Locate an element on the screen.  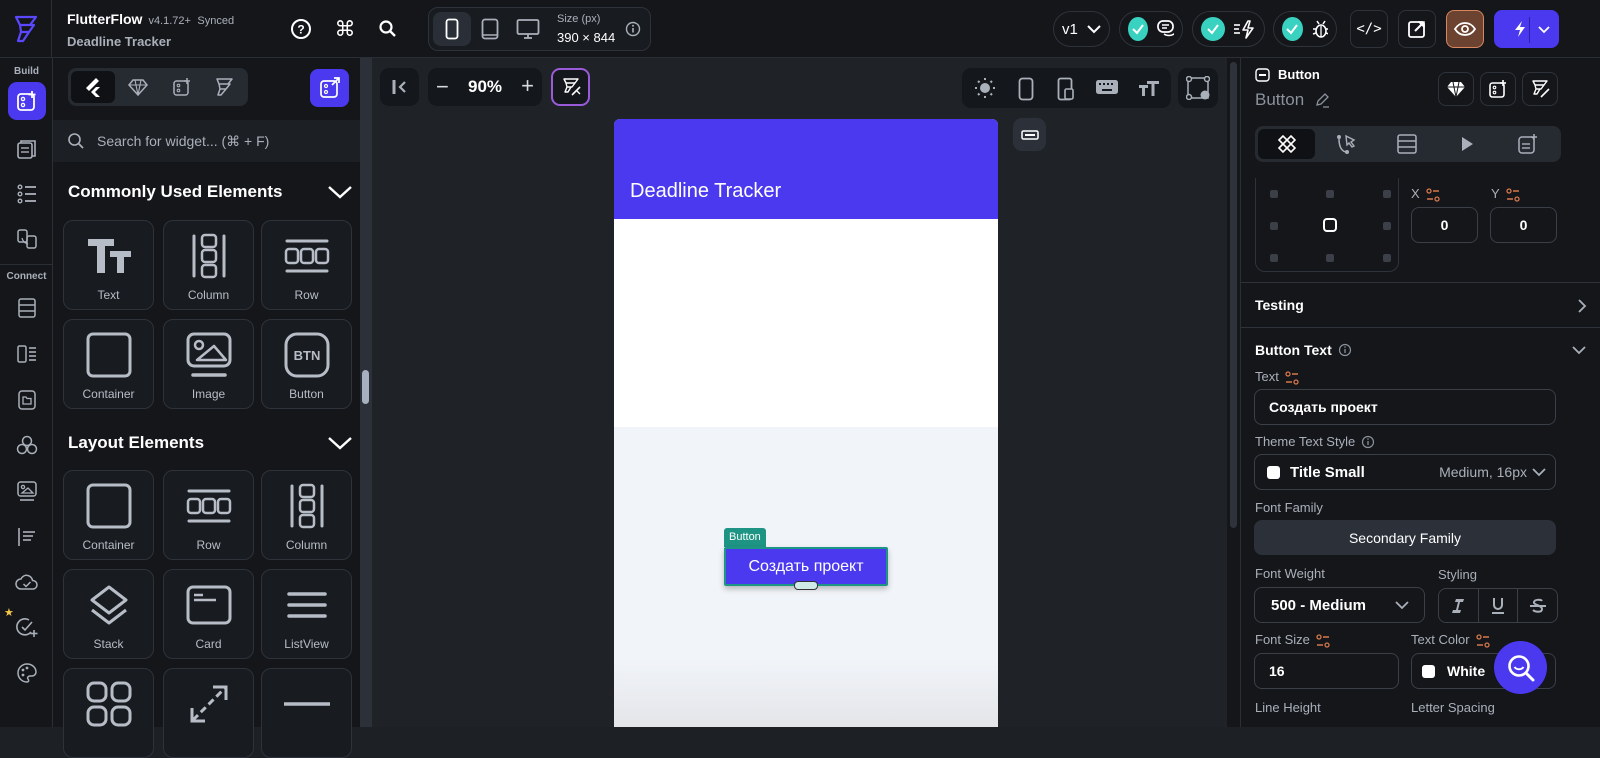
widget-tile-expanded is located at coordinates (208, 713).